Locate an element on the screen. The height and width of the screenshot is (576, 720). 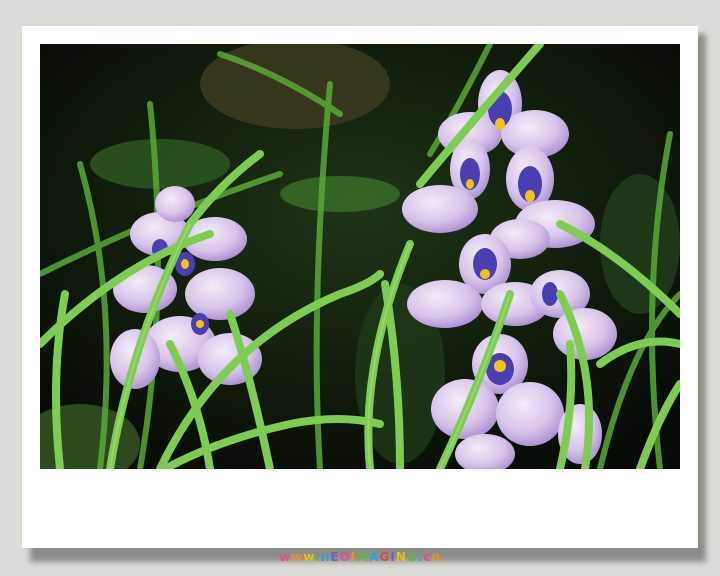
watermark-letter: O is located at coordinates (345, 557).